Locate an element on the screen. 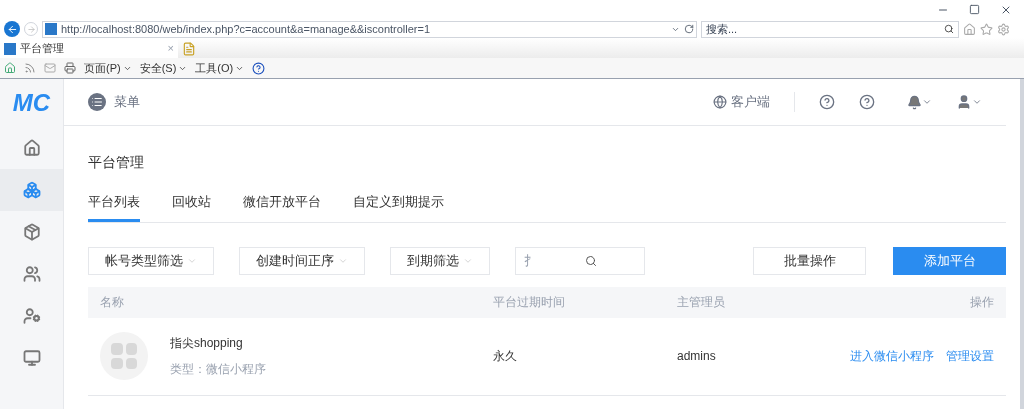  toolbar-menu: 安全(S) is located at coordinates (163, 68).